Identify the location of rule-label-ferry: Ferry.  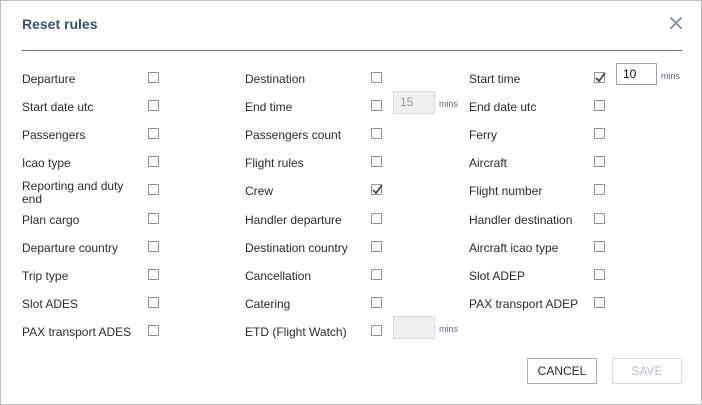
(483, 135).